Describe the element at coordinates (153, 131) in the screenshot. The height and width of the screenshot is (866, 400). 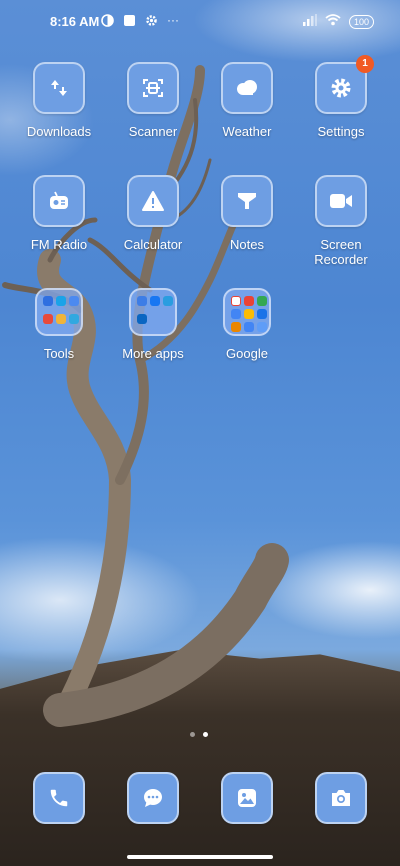
I see `app-label: Scanner` at that location.